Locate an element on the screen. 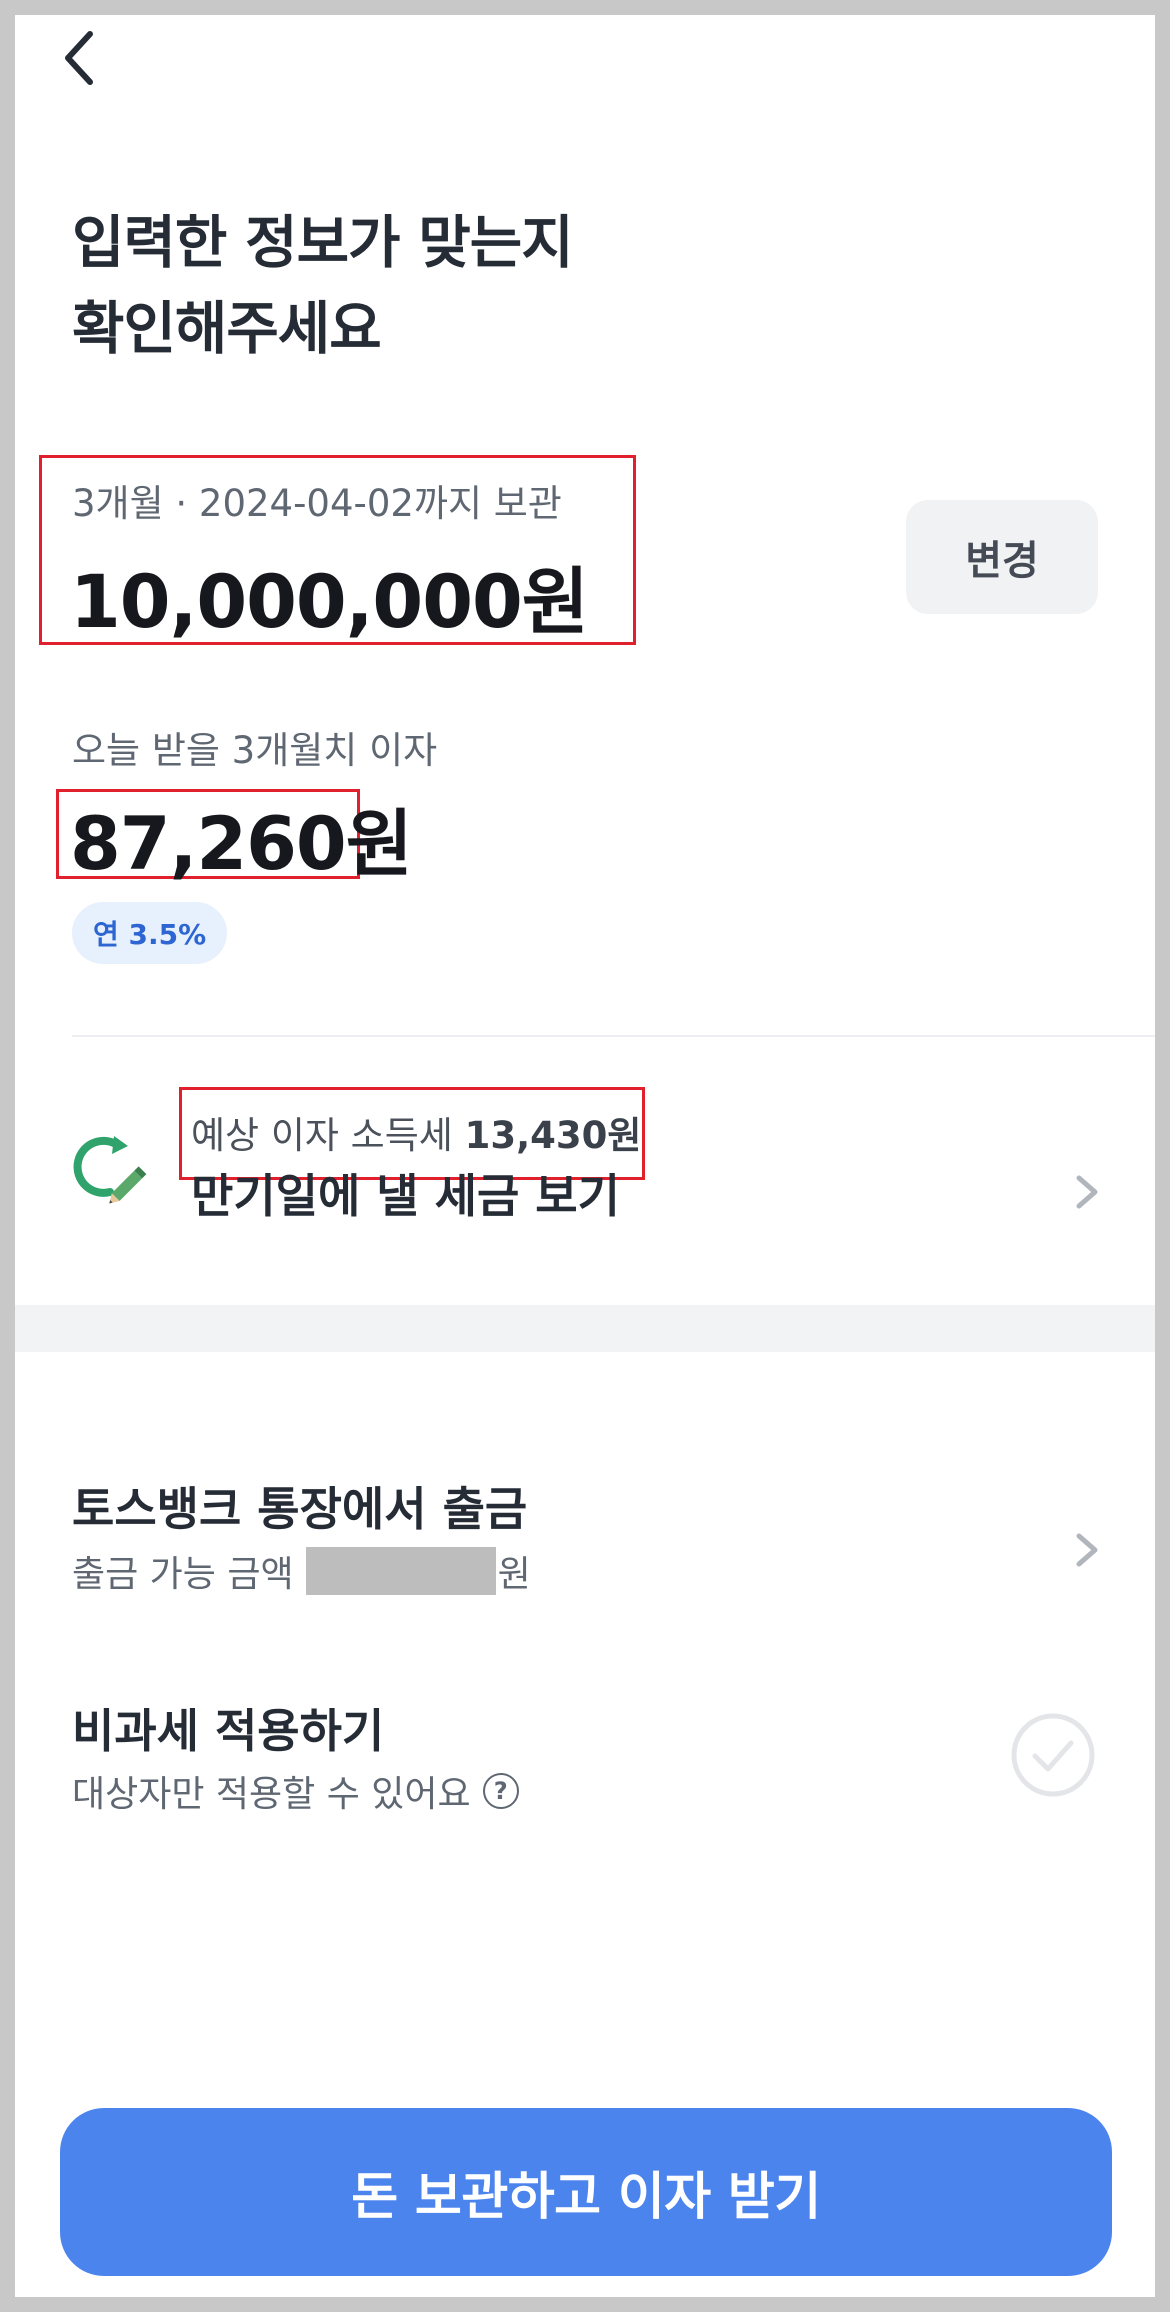  deposit-period-text: 3개월 · 2024-04-02까지 보관 is located at coordinates (317, 503).